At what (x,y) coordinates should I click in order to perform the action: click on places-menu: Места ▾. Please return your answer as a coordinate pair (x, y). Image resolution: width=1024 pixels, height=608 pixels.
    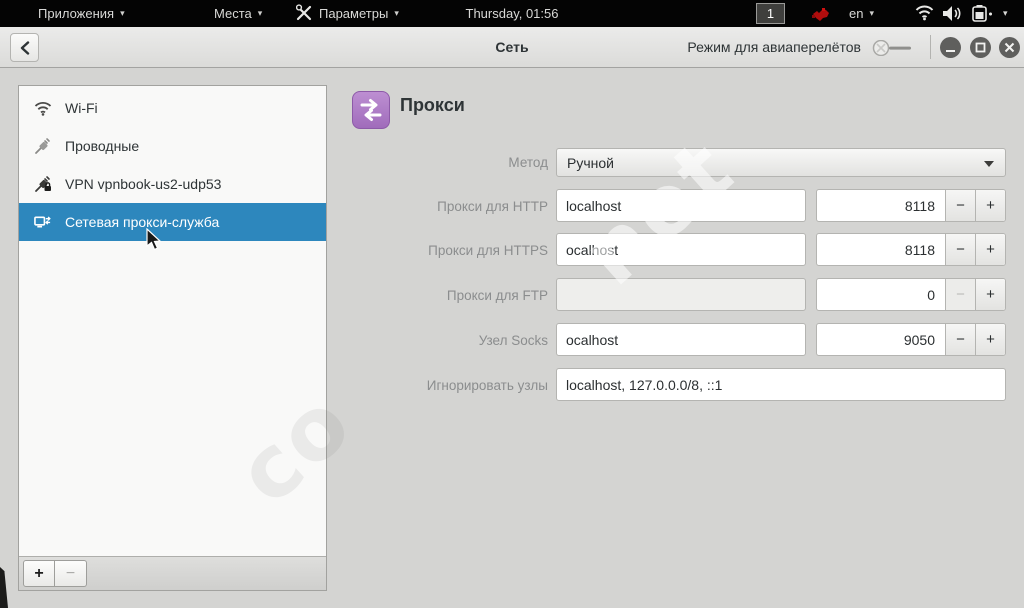
    Looking at the image, I should click on (238, 13).